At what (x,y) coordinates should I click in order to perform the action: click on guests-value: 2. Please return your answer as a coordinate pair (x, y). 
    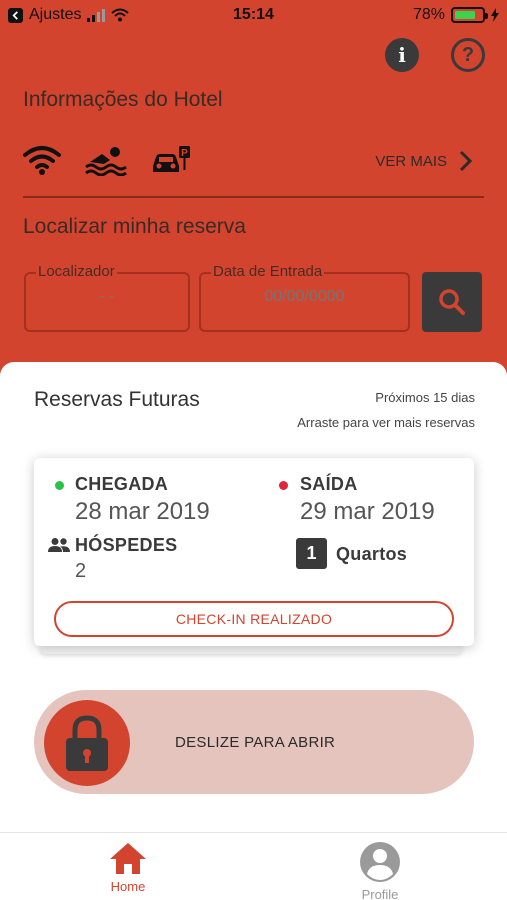
    Looking at the image, I should click on (81, 571).